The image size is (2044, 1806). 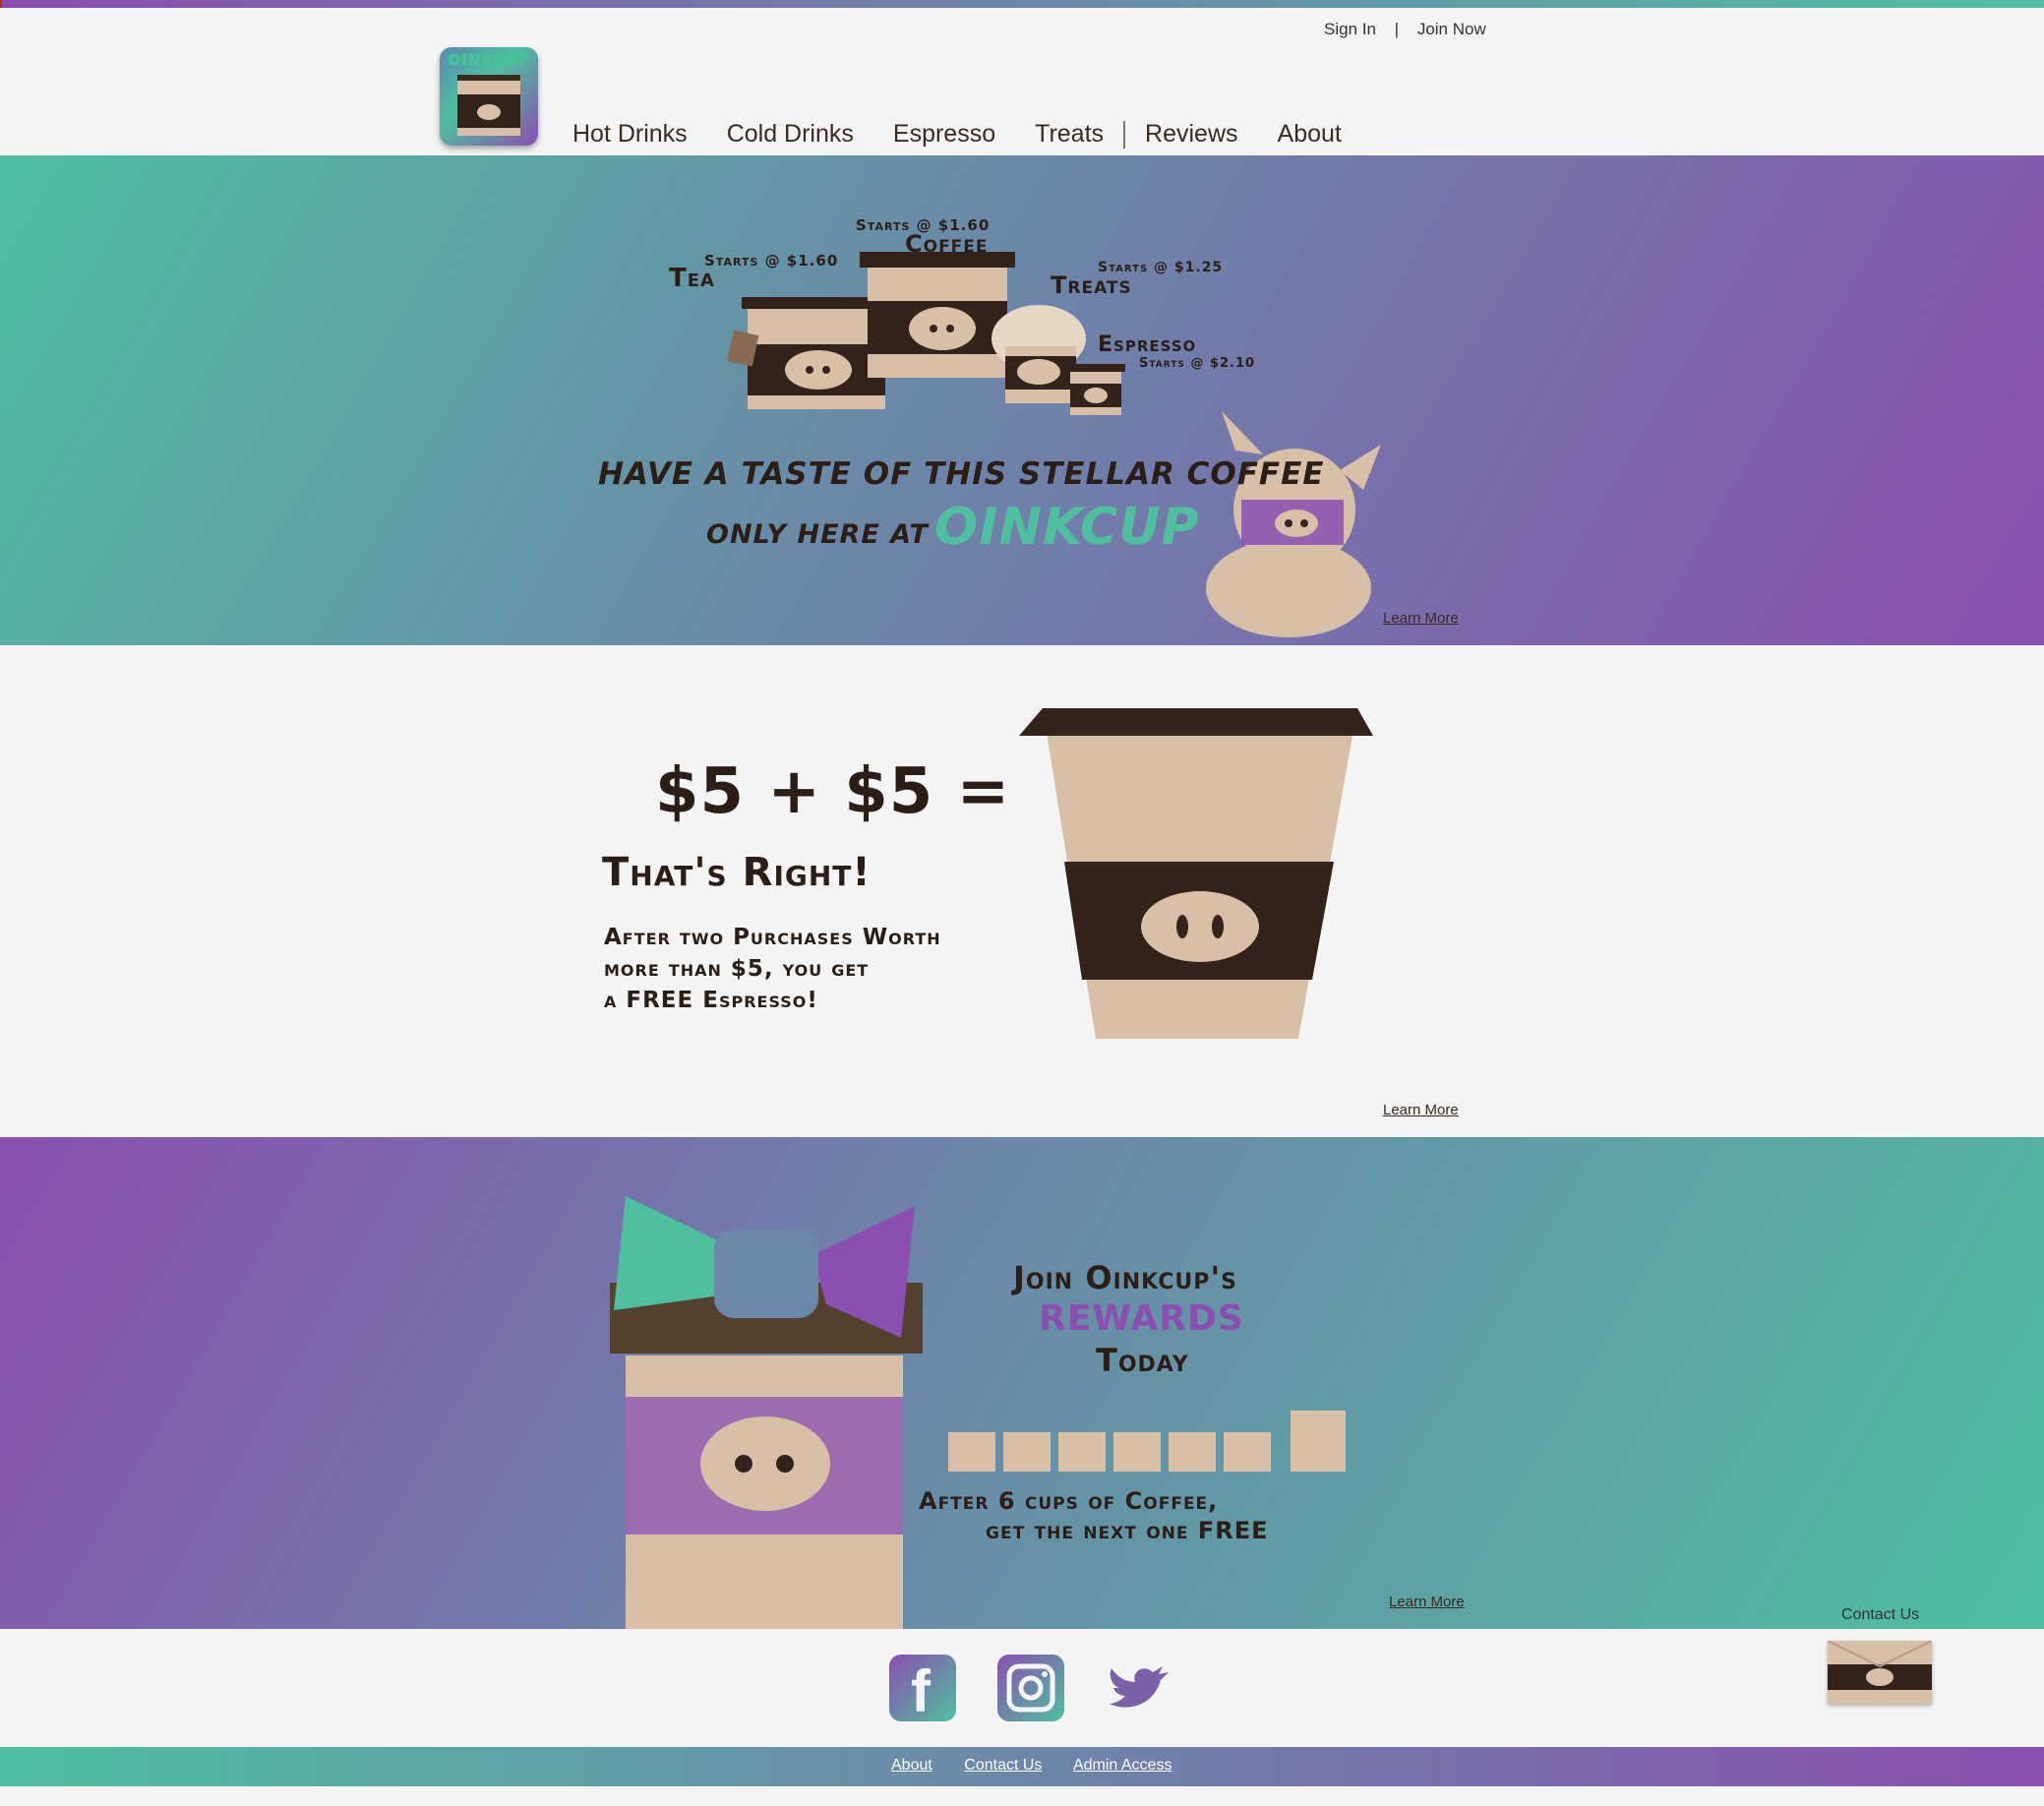 I want to click on sign-in-link: Sign In, so click(x=1350, y=29).